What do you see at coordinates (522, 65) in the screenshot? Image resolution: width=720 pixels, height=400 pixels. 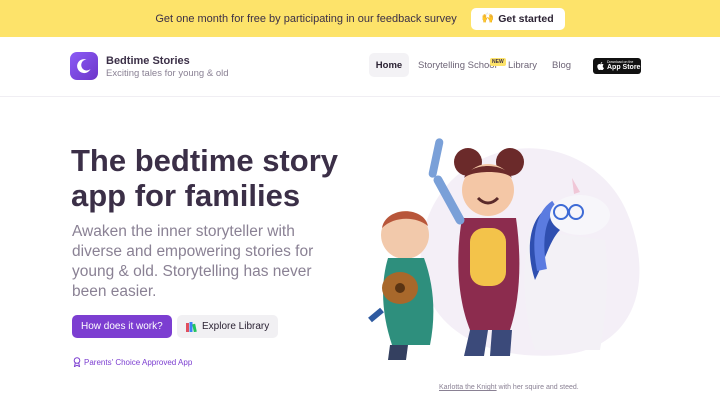 I see `nav-library: Library` at bounding box center [522, 65].